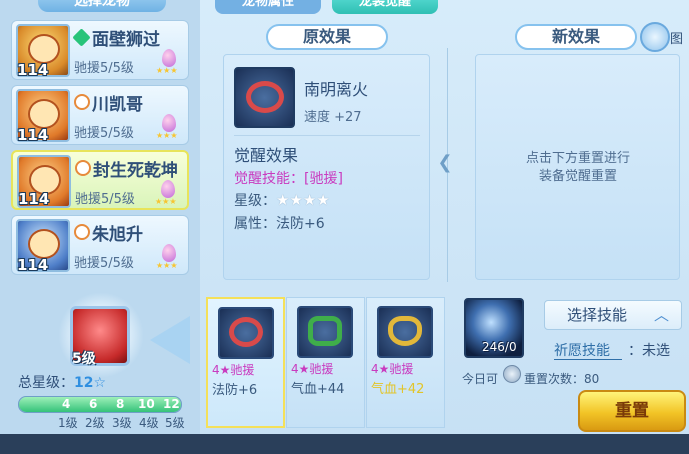  What do you see at coordinates (255, 201) in the screenshot?
I see `star-label: 星级：` at bounding box center [255, 201].